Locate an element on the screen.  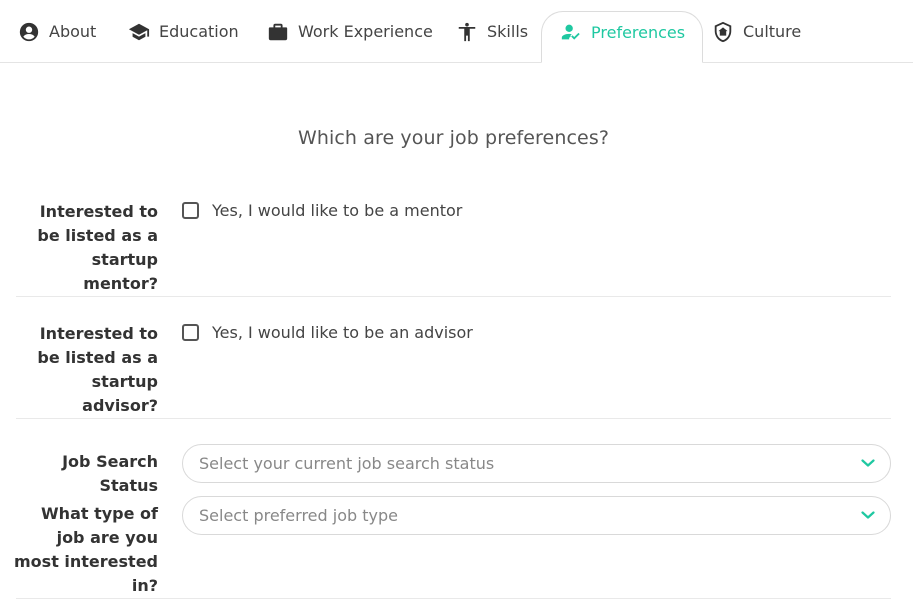
shield-home-icon is located at coordinates (723, 31).